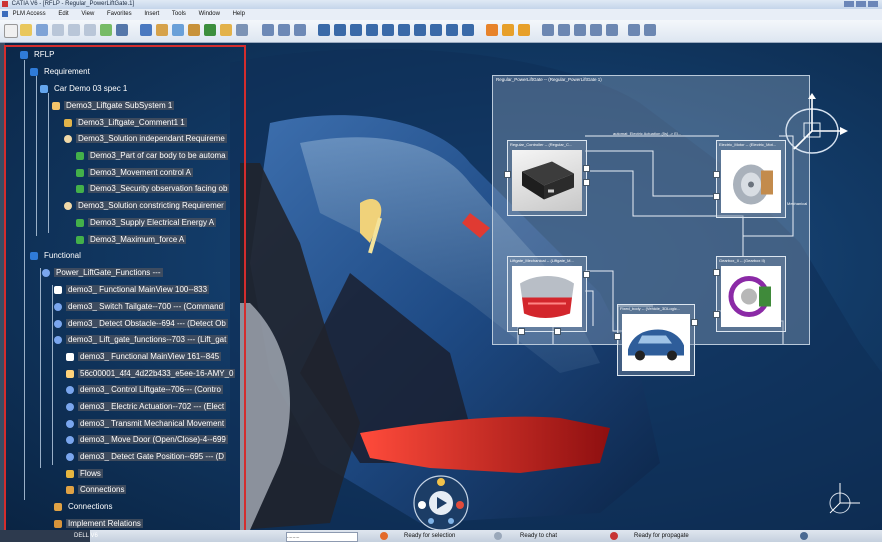  Describe the element at coordinates (548, 30) in the screenshot. I see `edit-icon` at that location.